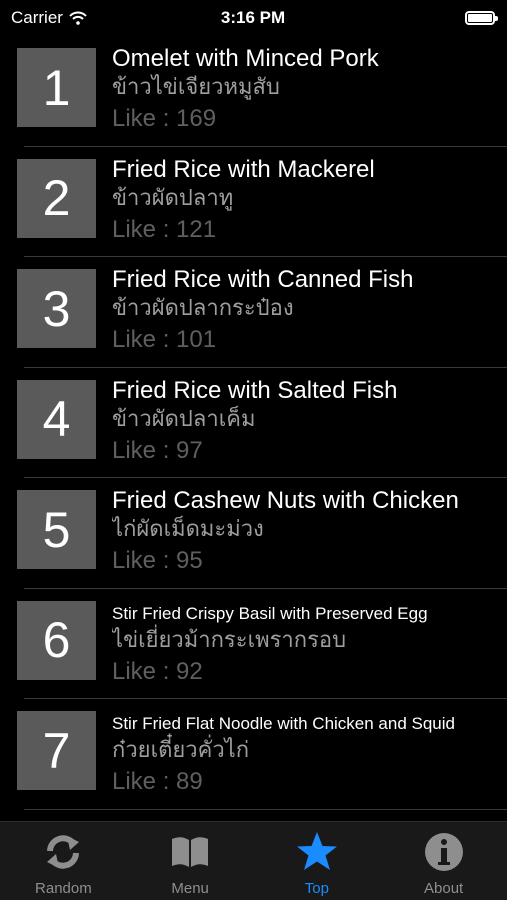  I want to click on item-title: Omelet with Minced Pork, so click(245, 58).